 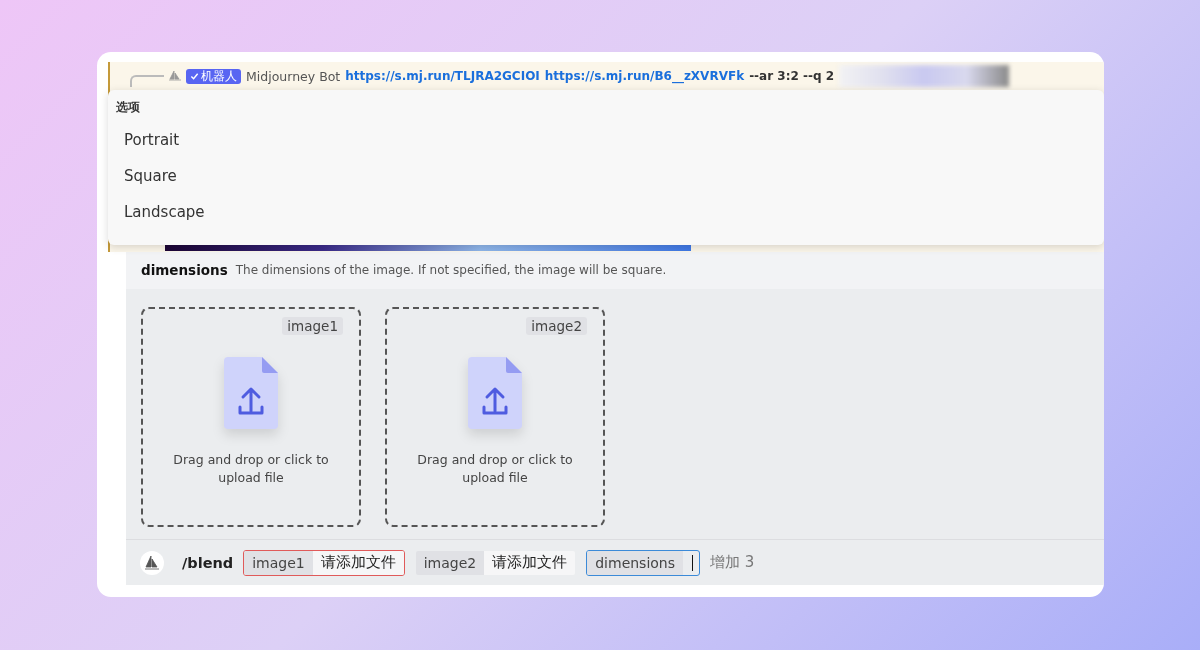 What do you see at coordinates (219, 76) in the screenshot?
I see `badge-label: 机器人` at bounding box center [219, 76].